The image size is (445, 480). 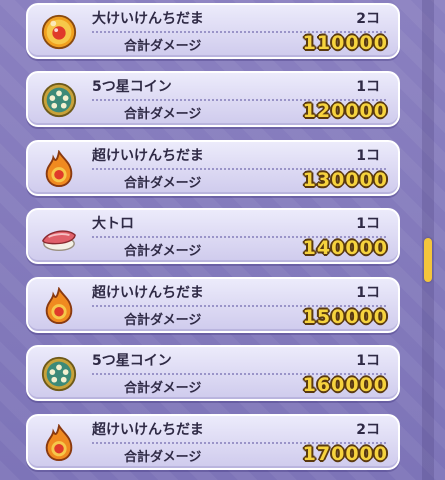 I want to click on list-item: 大けいけんちだま 2コ 合計ダメージ 110000, so click(x=213, y=31).